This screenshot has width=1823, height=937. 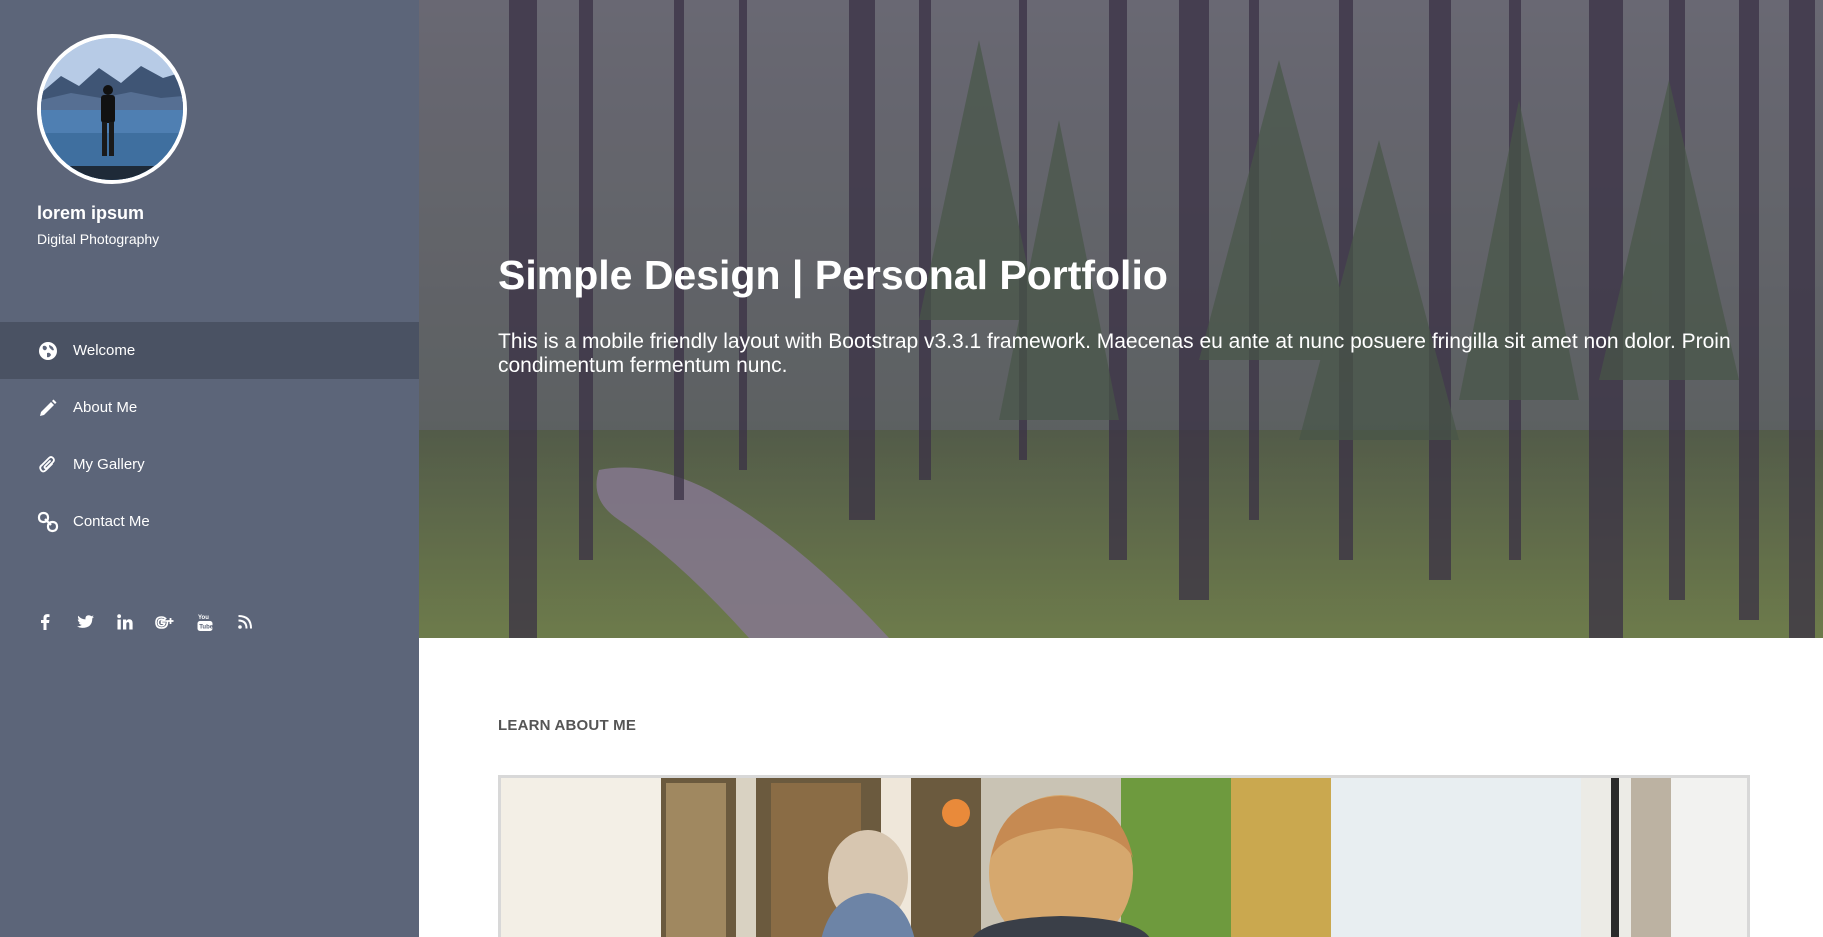 I want to click on pencil-icon, so click(x=48, y=408).